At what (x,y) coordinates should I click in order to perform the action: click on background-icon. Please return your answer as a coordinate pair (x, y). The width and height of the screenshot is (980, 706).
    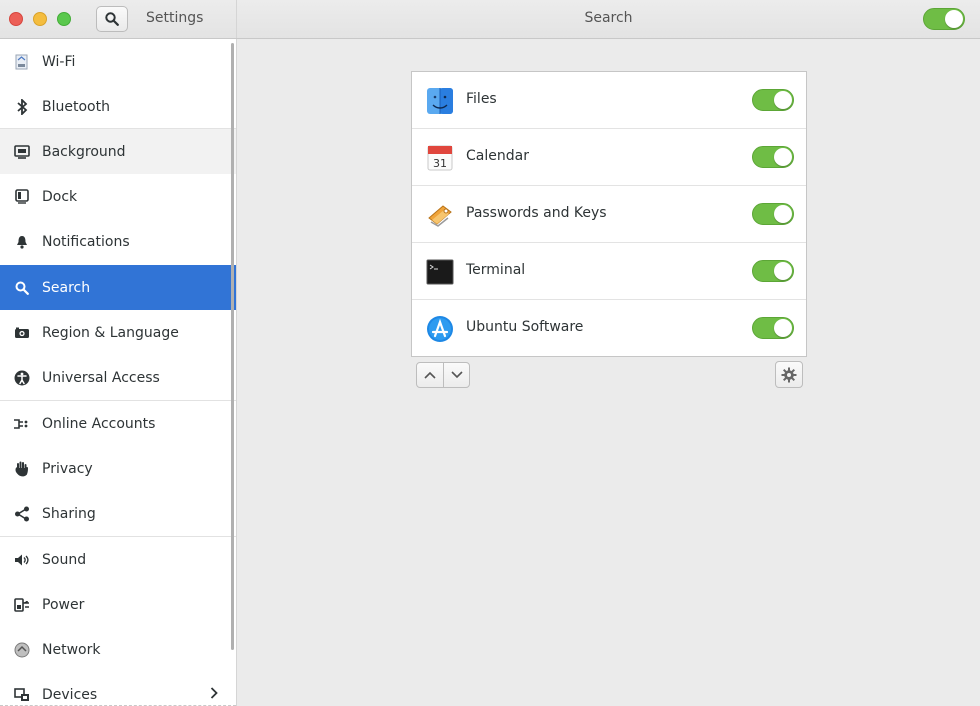
    Looking at the image, I should click on (22, 152).